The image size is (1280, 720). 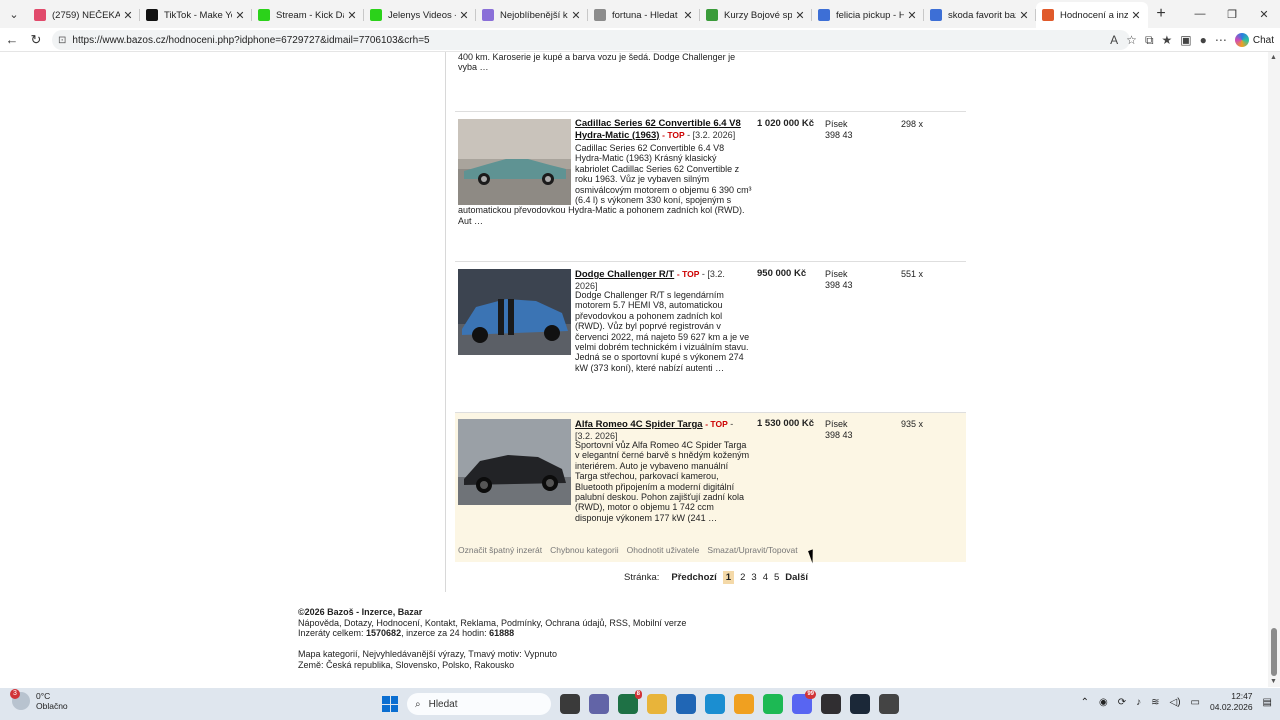 I want to click on wrong-category-link: Chybnou kategorii, so click(x=584, y=550).